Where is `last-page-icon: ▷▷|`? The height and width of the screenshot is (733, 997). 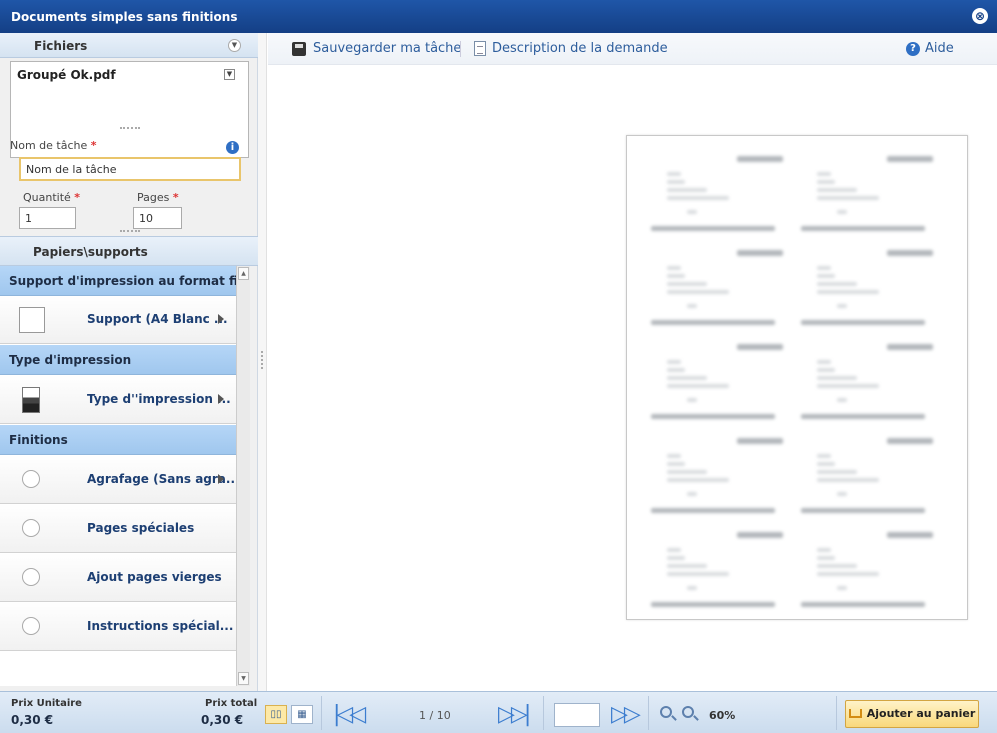
last-page-icon: ▷▷| is located at coordinates (514, 715).